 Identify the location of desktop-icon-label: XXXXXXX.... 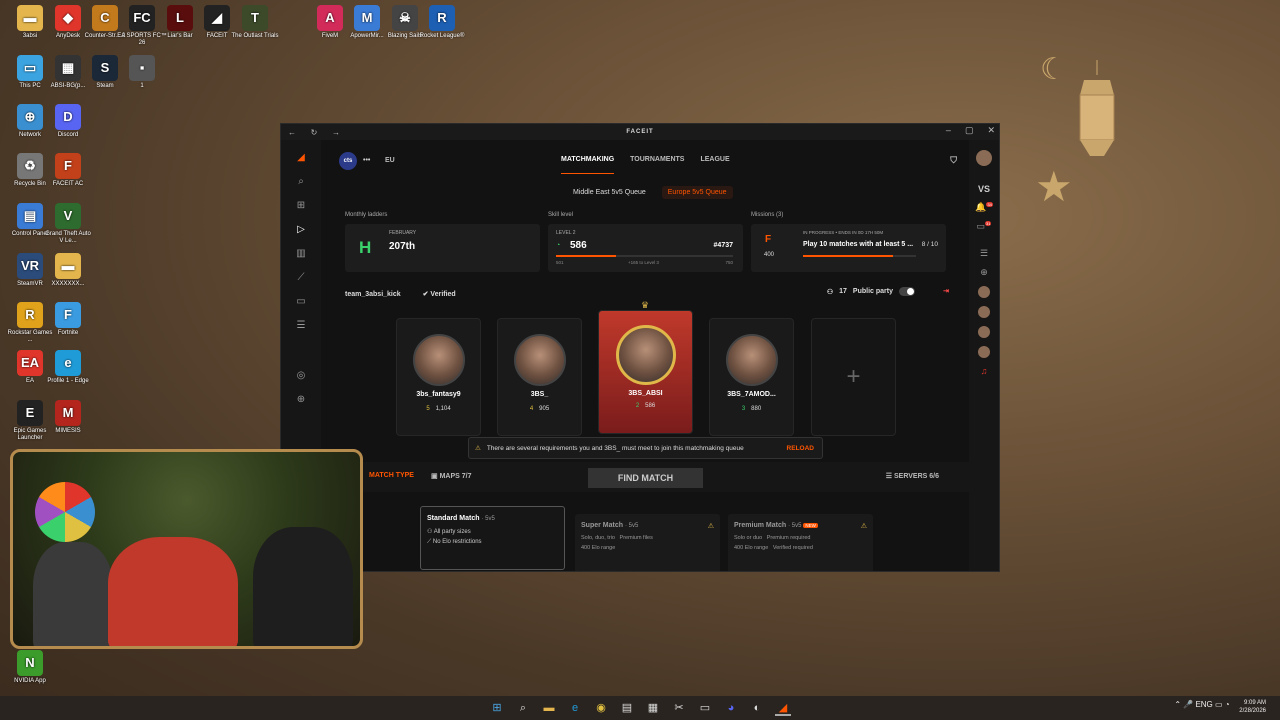
(68, 284).